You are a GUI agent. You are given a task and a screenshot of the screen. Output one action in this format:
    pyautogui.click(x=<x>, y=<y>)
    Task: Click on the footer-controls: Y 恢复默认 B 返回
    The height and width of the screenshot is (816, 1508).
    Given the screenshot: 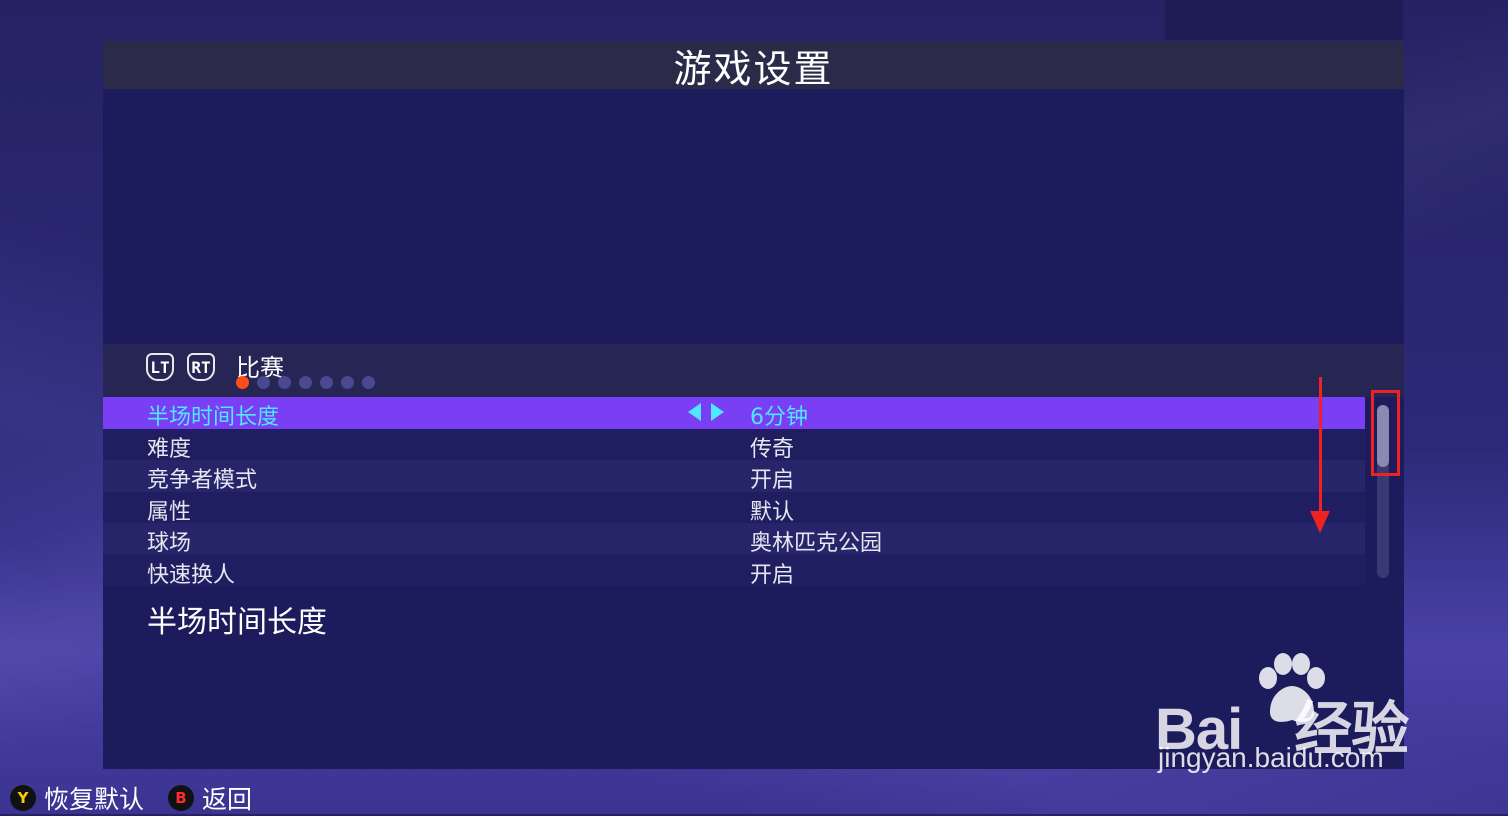 What is the action you would take?
    pyautogui.click(x=131, y=798)
    